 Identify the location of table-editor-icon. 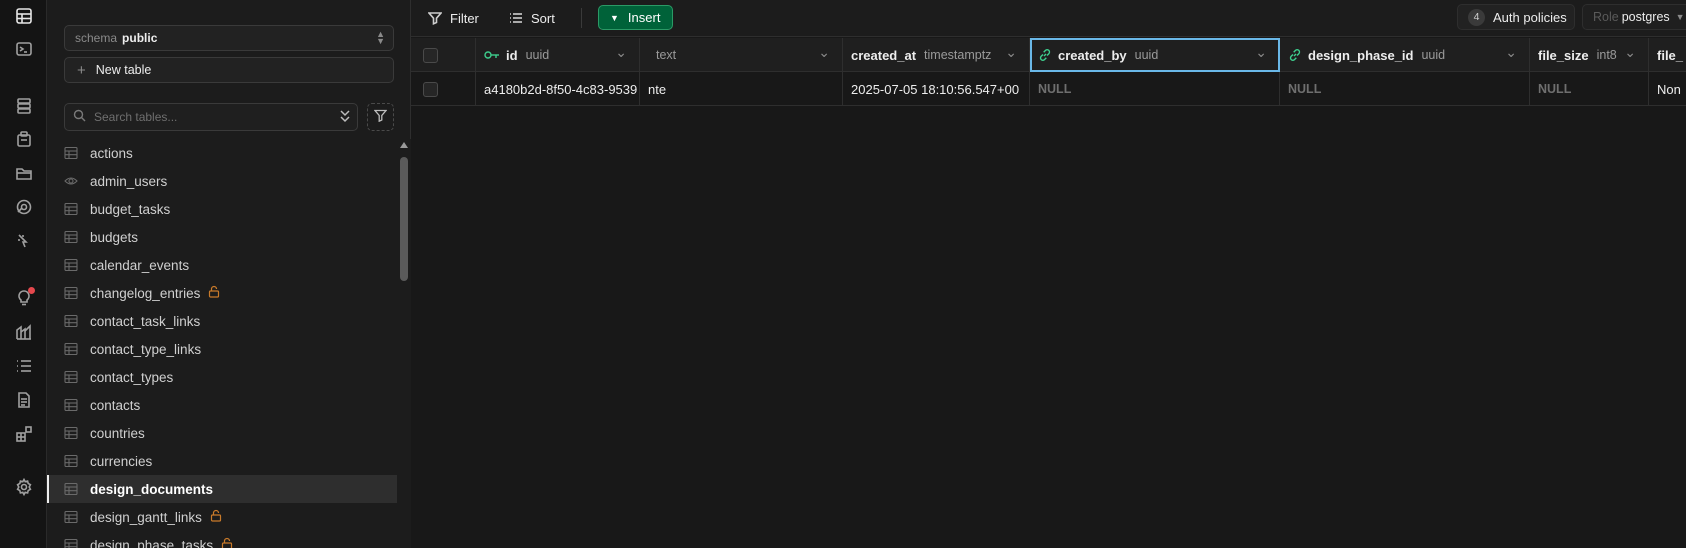
(24, 16).